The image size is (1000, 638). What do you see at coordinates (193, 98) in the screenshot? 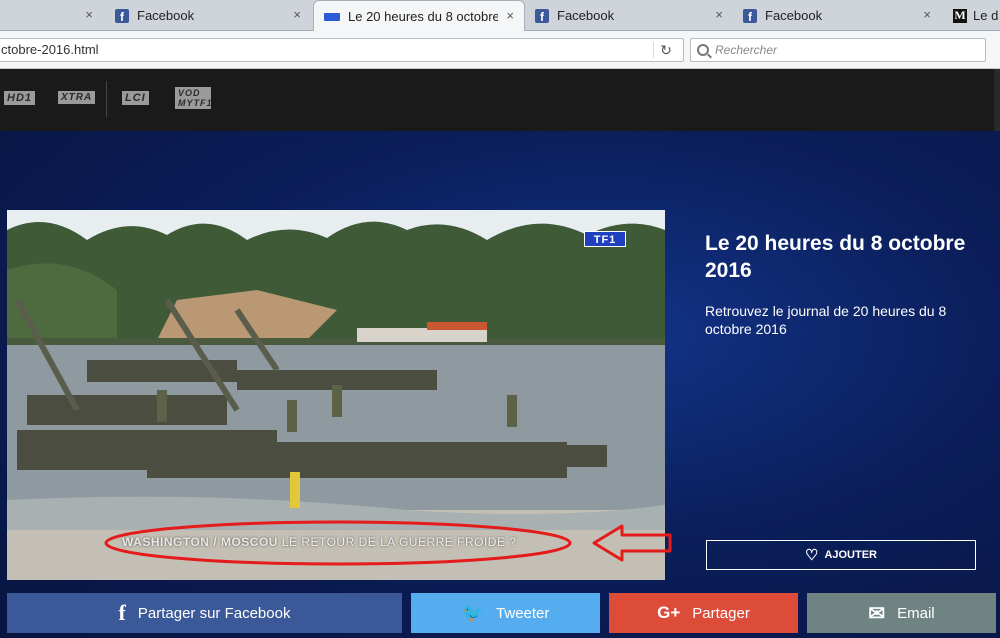
I see `channel-vod-mytf1: VOD MYTF1` at bounding box center [193, 98].